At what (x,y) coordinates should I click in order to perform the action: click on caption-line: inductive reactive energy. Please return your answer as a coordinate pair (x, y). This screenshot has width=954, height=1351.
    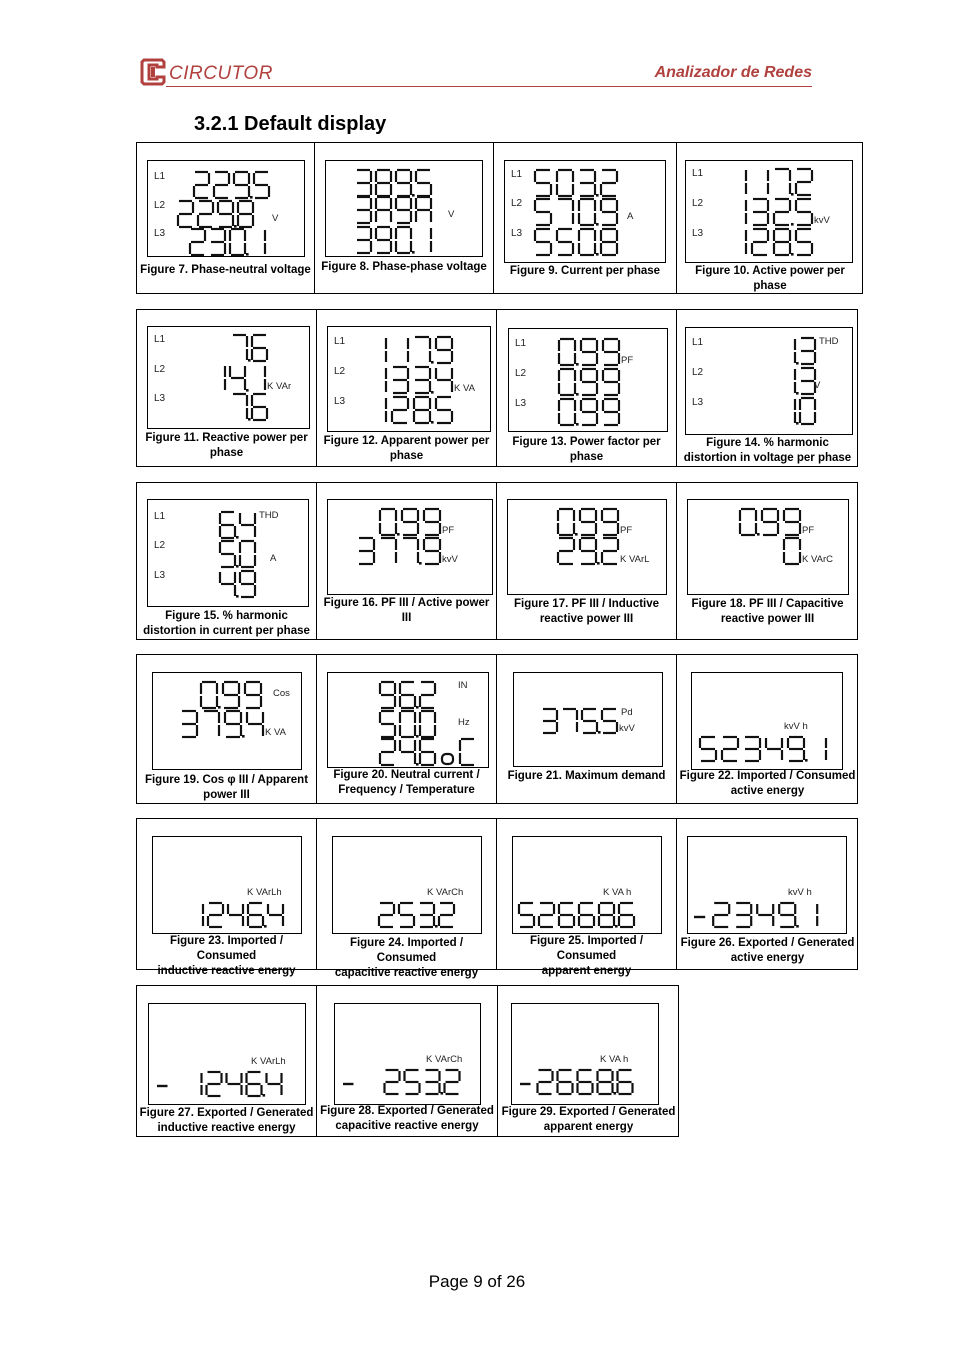
    Looking at the image, I should click on (226, 1128).